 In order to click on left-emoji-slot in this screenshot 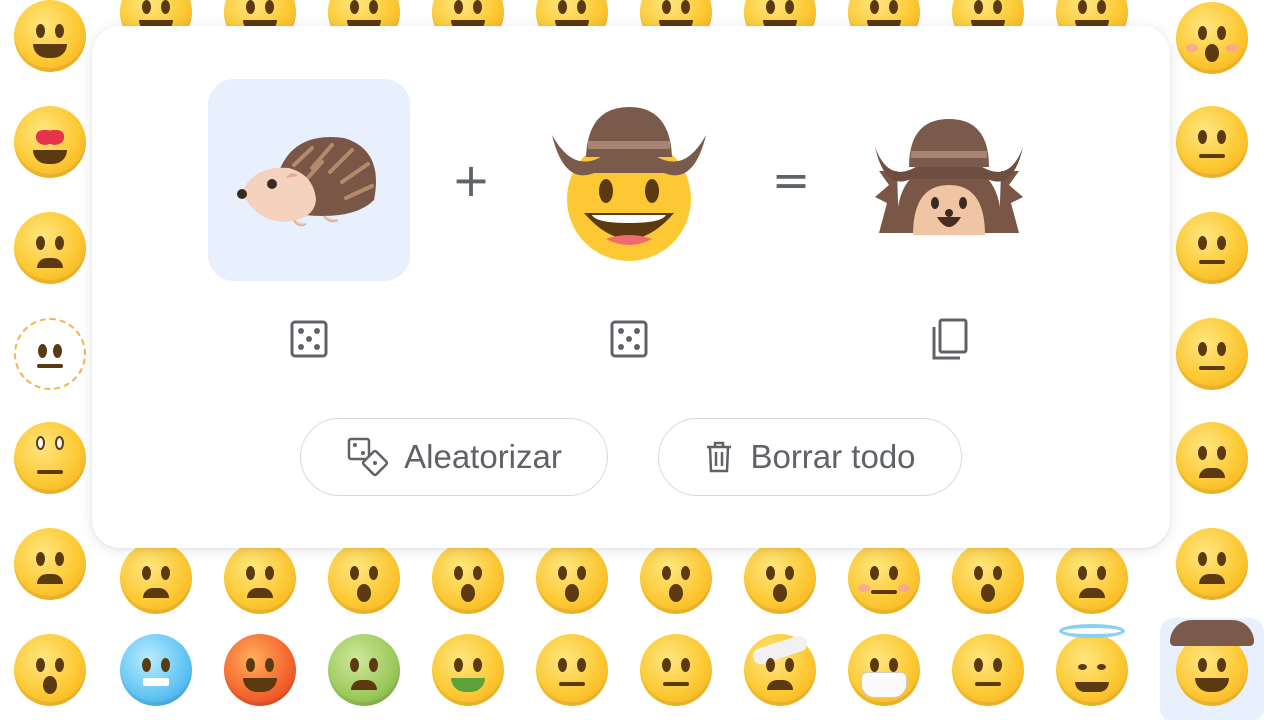, I will do `click(309, 180)`.